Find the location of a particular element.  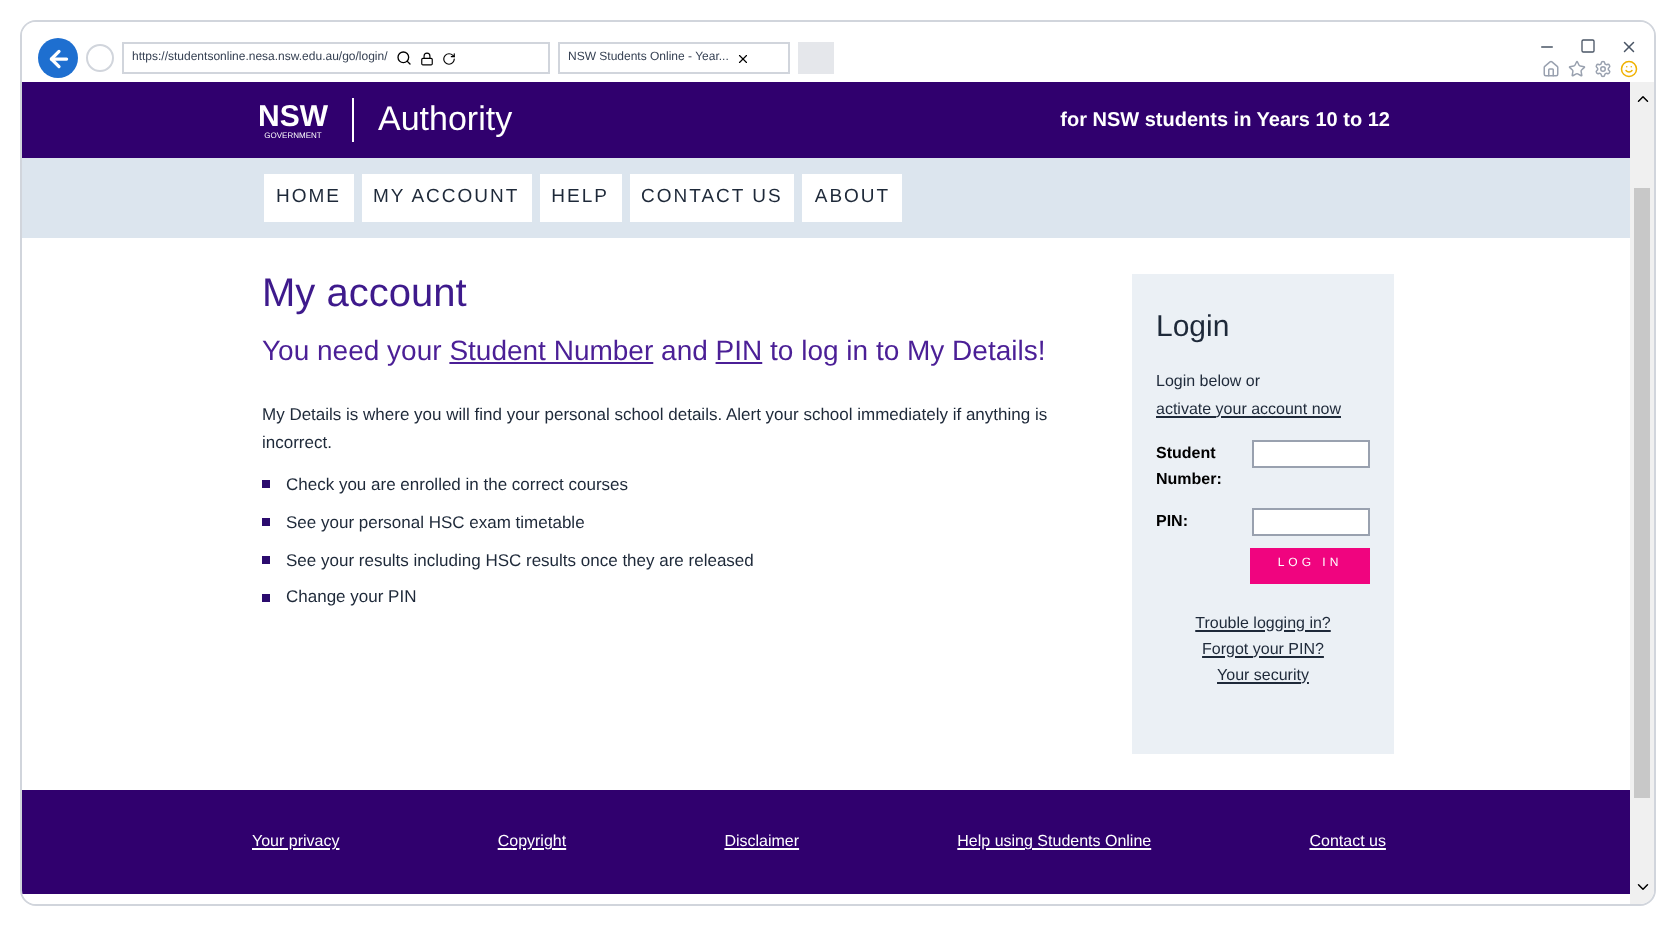

bullet-text: See your personal HSC exam timetable is located at coordinates (435, 522).